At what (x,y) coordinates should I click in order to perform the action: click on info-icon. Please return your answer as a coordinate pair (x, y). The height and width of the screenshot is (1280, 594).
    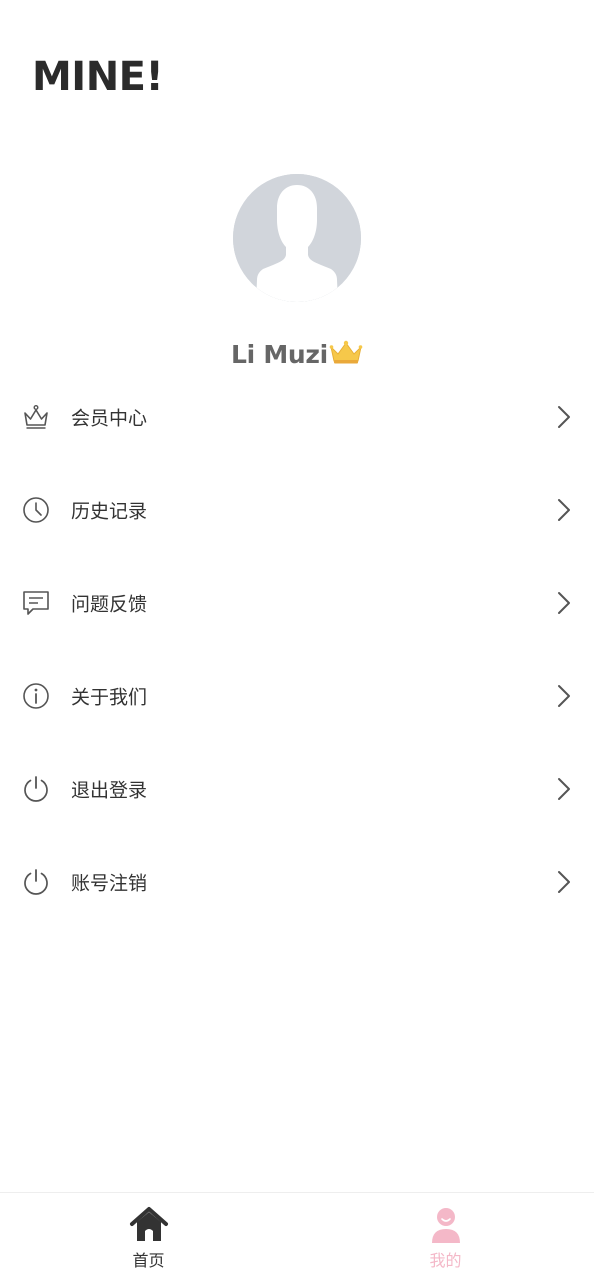
    Looking at the image, I should click on (36, 695).